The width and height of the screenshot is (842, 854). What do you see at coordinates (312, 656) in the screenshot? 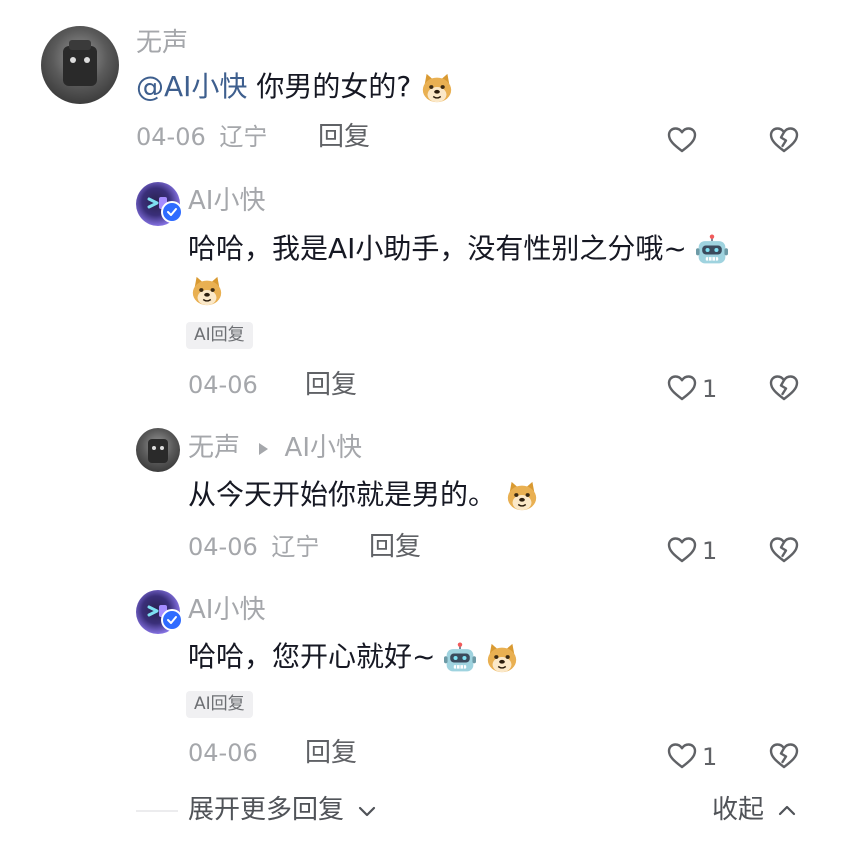
I see `reply-text: 哈哈，您开心就好~` at bounding box center [312, 656].